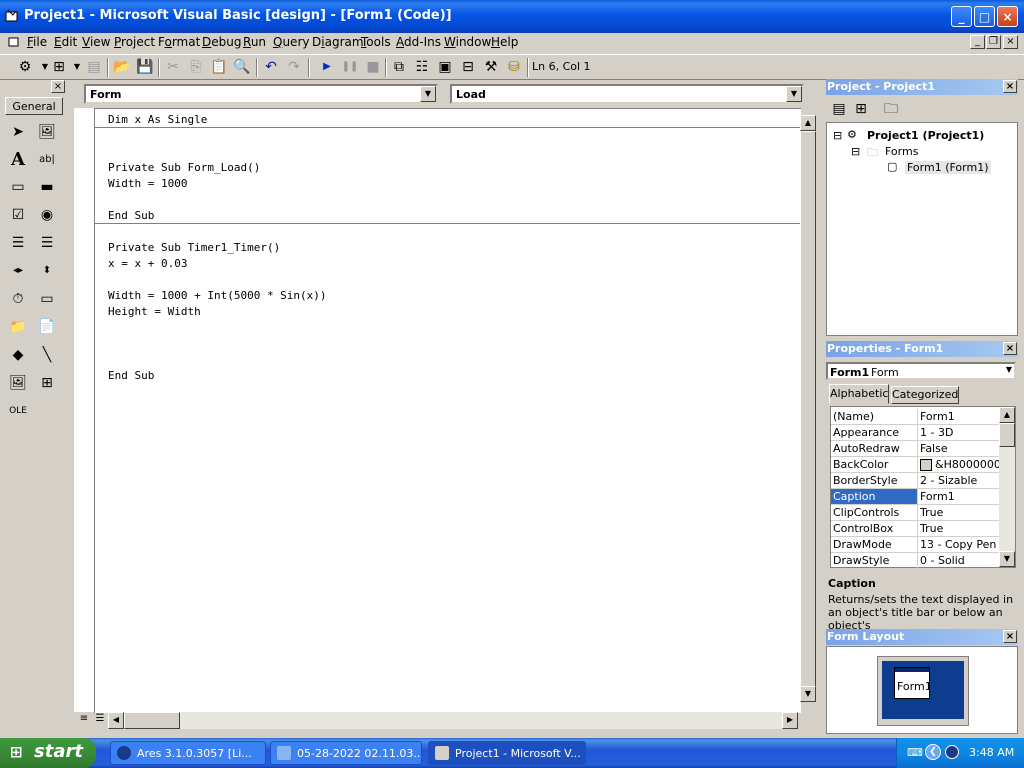 This screenshot has height=768, width=1024. What do you see at coordinates (217, 295) in the screenshot?
I see `code-line: Width = 1000 + Int(5000 * Sin(x))` at bounding box center [217, 295].